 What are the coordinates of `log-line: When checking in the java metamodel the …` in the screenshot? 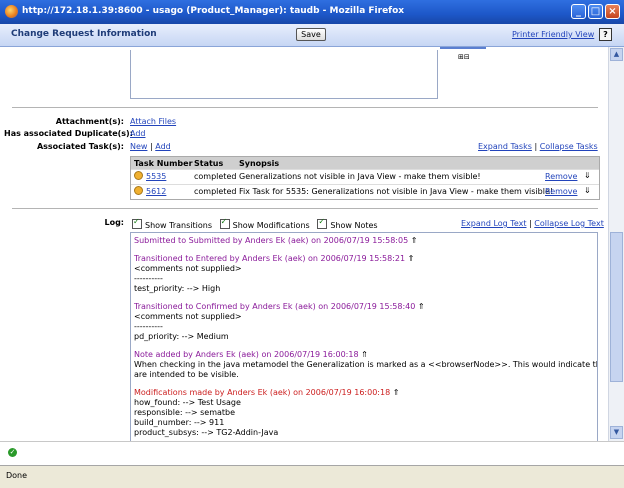 It's located at (366, 364).